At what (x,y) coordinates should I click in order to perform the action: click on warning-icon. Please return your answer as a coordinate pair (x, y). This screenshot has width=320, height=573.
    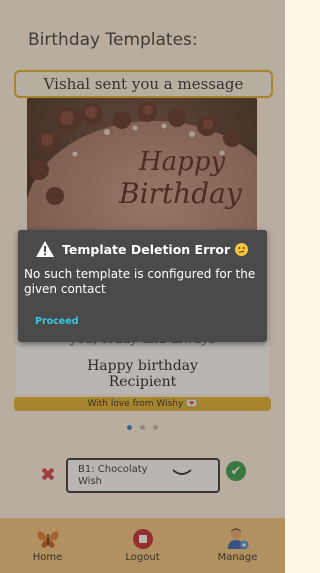
    Looking at the image, I should click on (45, 249).